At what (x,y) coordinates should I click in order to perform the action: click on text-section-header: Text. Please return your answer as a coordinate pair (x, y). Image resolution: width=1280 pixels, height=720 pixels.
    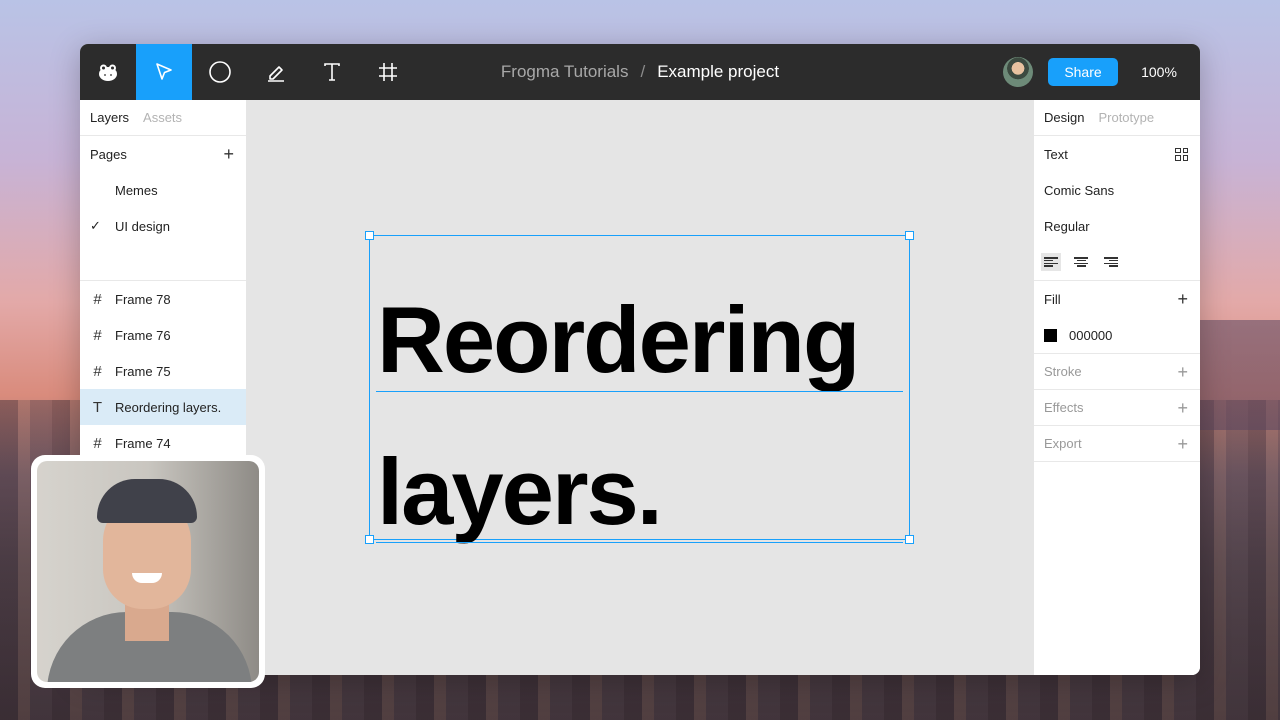
    Looking at the image, I should click on (1117, 154).